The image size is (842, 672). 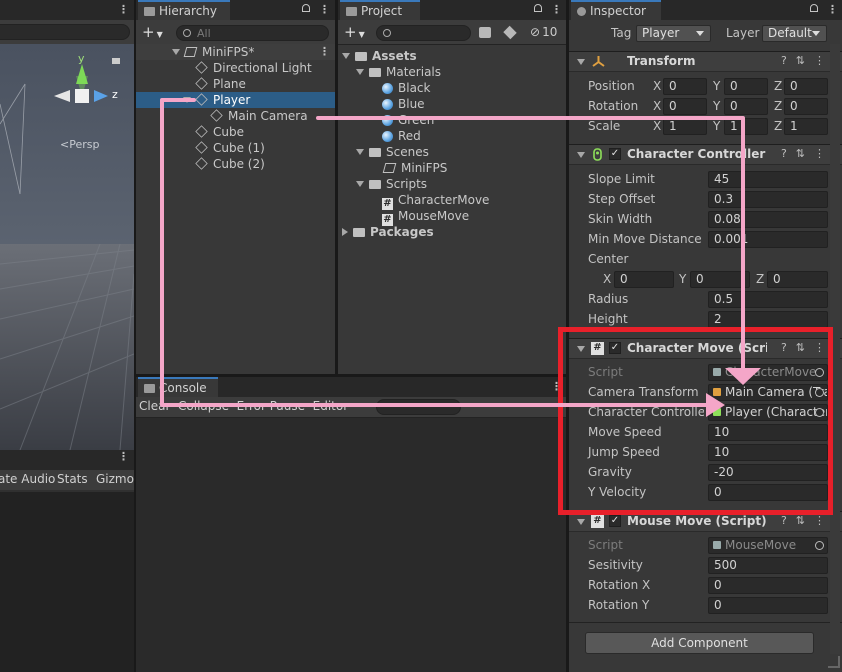 I want to click on scale-x-field: 1, so click(x=685, y=126).